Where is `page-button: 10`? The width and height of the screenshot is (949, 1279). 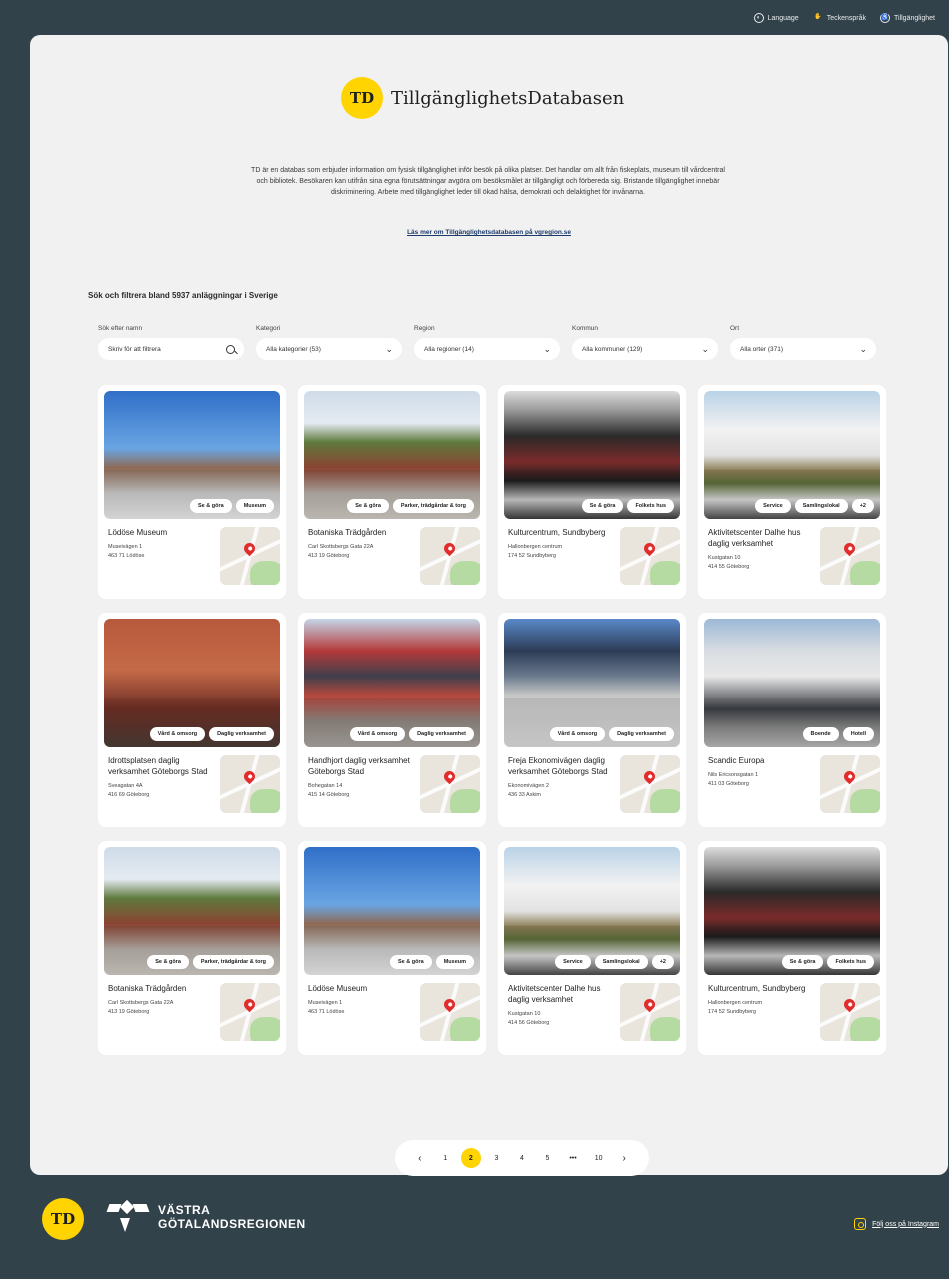 page-button: 10 is located at coordinates (599, 1158).